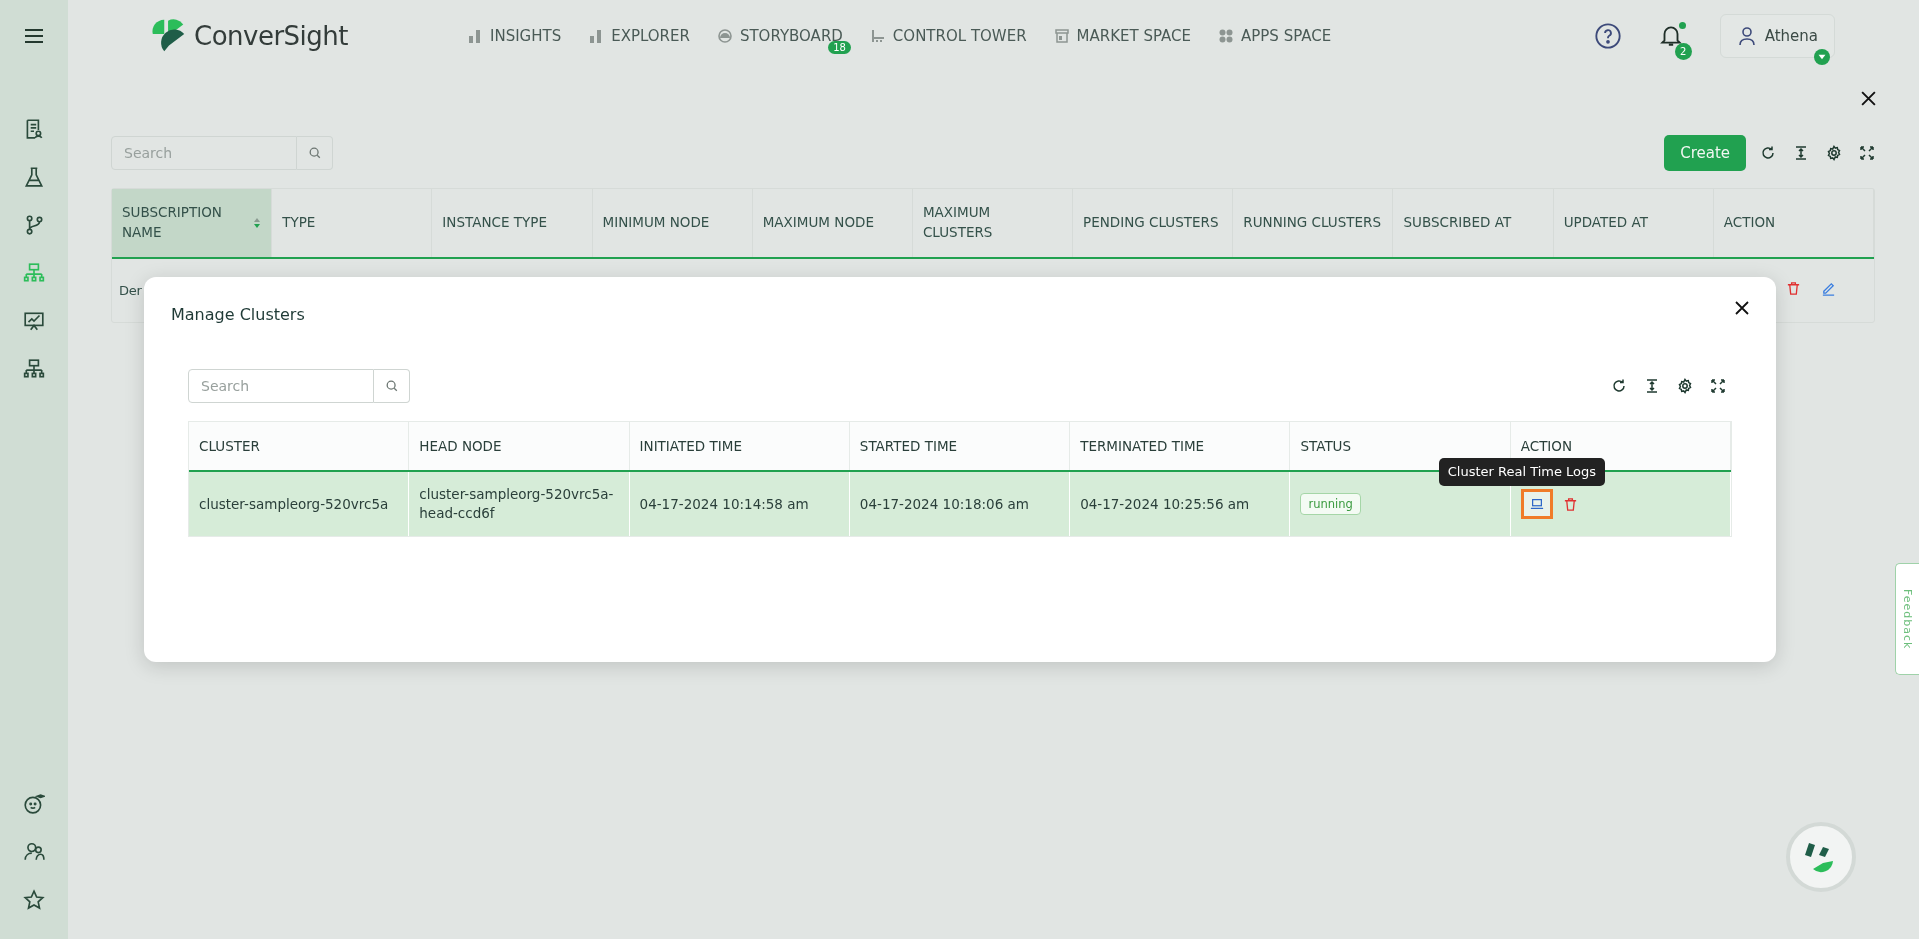 The width and height of the screenshot is (1919, 939). What do you see at coordinates (294, 504) in the screenshot?
I see `table-cell: cluster-sampleorg-520vrc5a` at bounding box center [294, 504].